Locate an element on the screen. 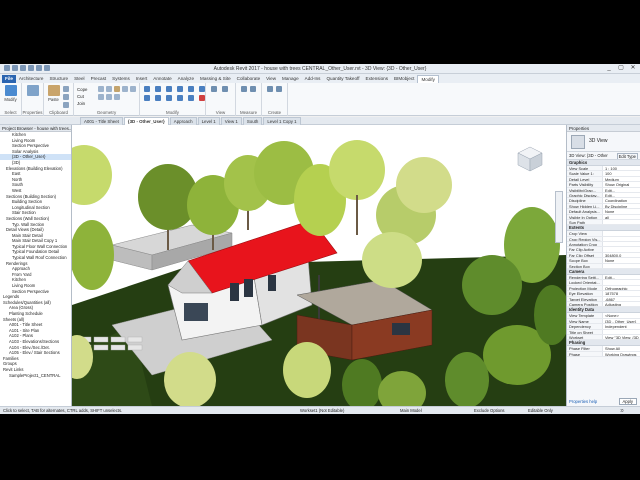  tab-annotate: Annotate is located at coordinates (162, 79).